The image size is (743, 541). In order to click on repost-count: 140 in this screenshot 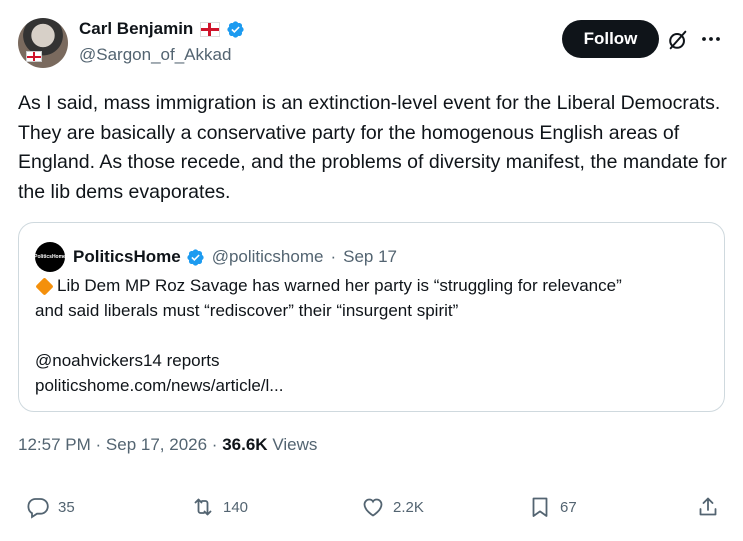, I will do `click(236, 507)`.